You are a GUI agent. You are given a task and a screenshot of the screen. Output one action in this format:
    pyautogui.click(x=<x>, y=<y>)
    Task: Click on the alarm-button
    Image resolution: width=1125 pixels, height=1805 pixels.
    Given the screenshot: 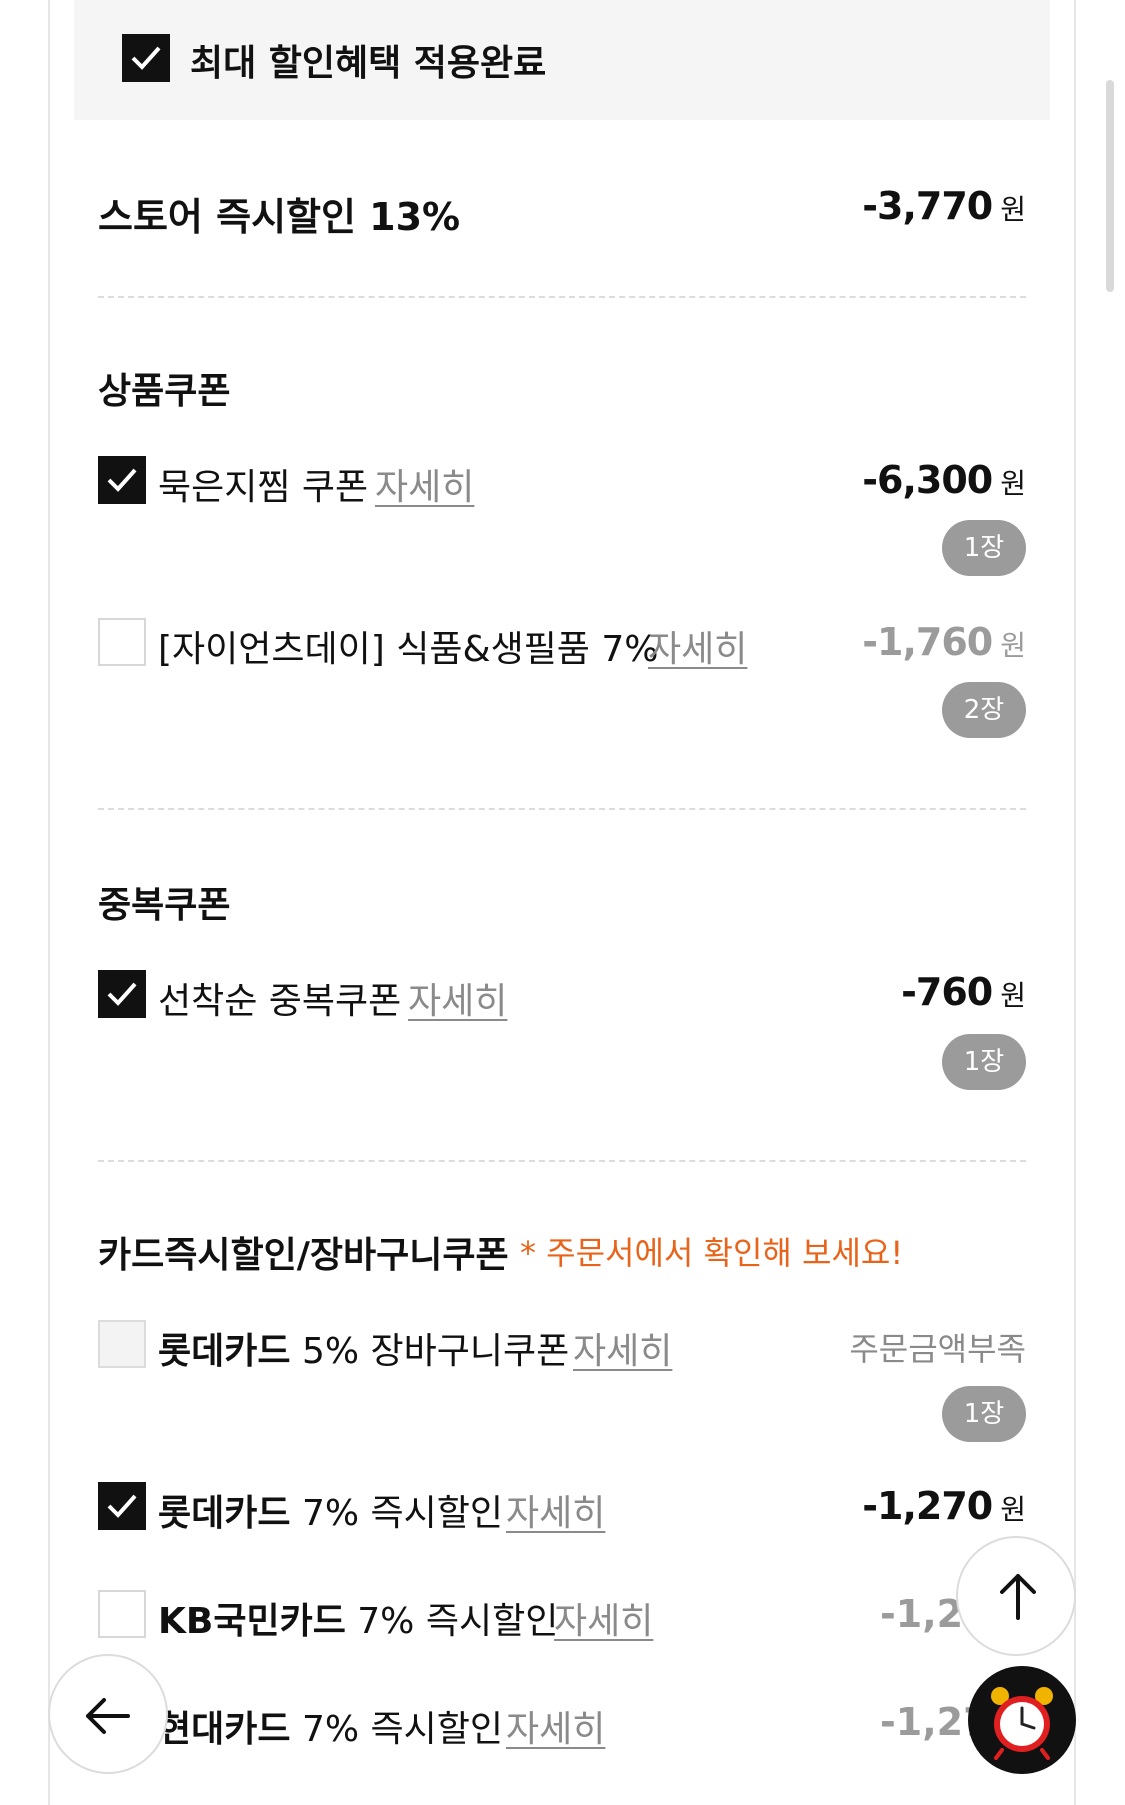 What is the action you would take?
    pyautogui.click(x=1022, y=1720)
    